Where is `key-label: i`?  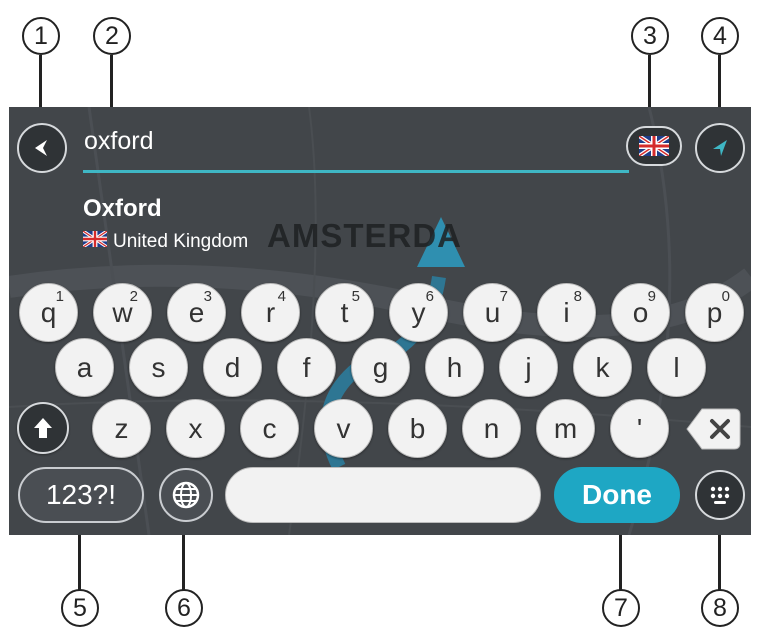
key-label: i is located at coordinates (566, 312).